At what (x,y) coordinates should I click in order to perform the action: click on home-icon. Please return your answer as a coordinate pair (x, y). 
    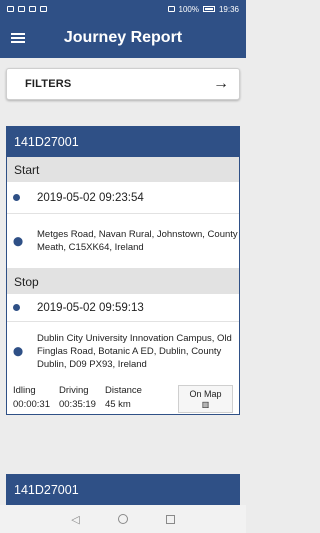
    Looking at the image, I should click on (122, 519).